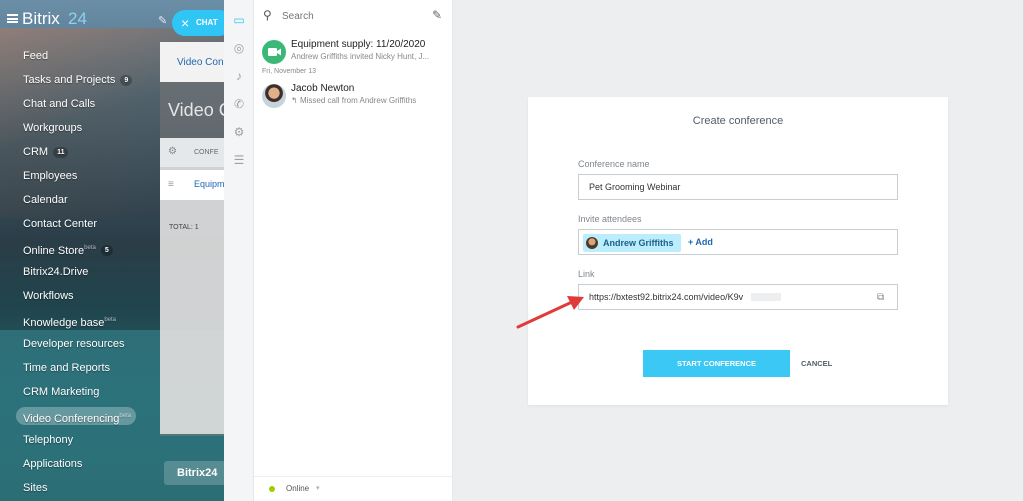  What do you see at coordinates (12, 18) in the screenshot?
I see `menu-icon` at bounding box center [12, 18].